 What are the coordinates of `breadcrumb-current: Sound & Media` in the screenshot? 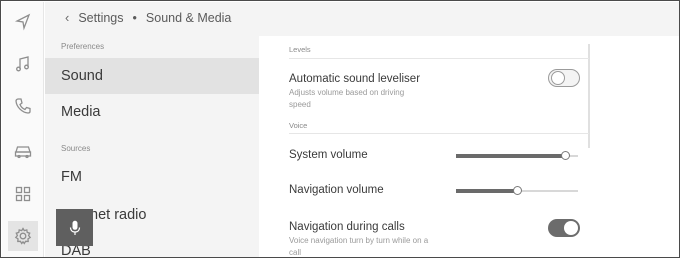 It's located at (188, 17).